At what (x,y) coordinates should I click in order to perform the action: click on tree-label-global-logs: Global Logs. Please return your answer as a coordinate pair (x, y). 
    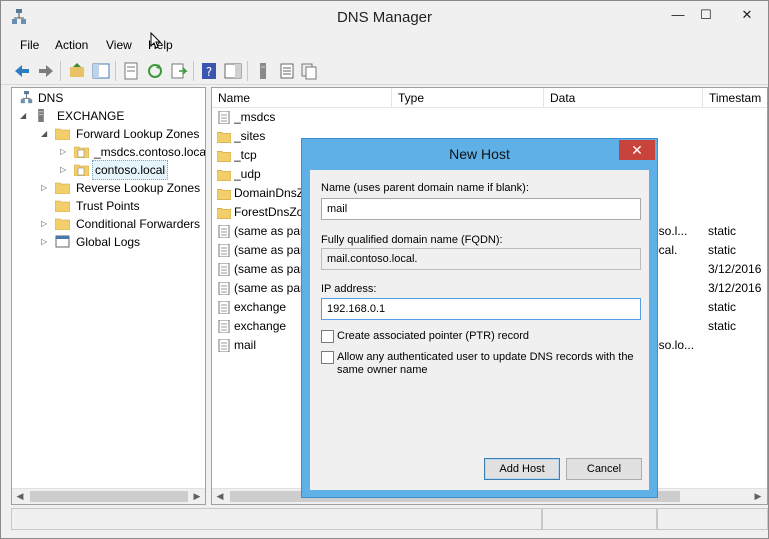
    Looking at the image, I should click on (108, 242).